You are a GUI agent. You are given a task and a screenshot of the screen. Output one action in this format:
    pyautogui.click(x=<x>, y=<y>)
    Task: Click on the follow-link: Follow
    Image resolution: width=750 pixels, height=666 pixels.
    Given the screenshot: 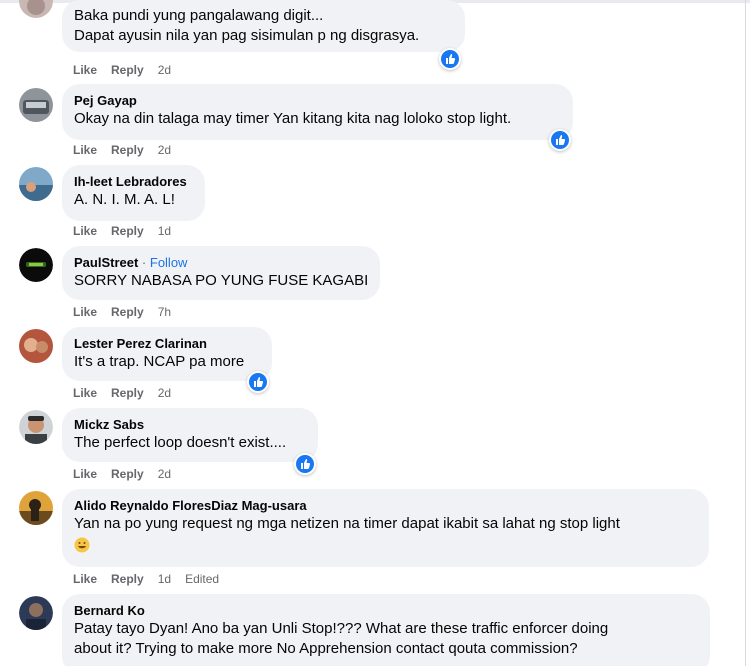 What is the action you would take?
    pyautogui.click(x=169, y=262)
    